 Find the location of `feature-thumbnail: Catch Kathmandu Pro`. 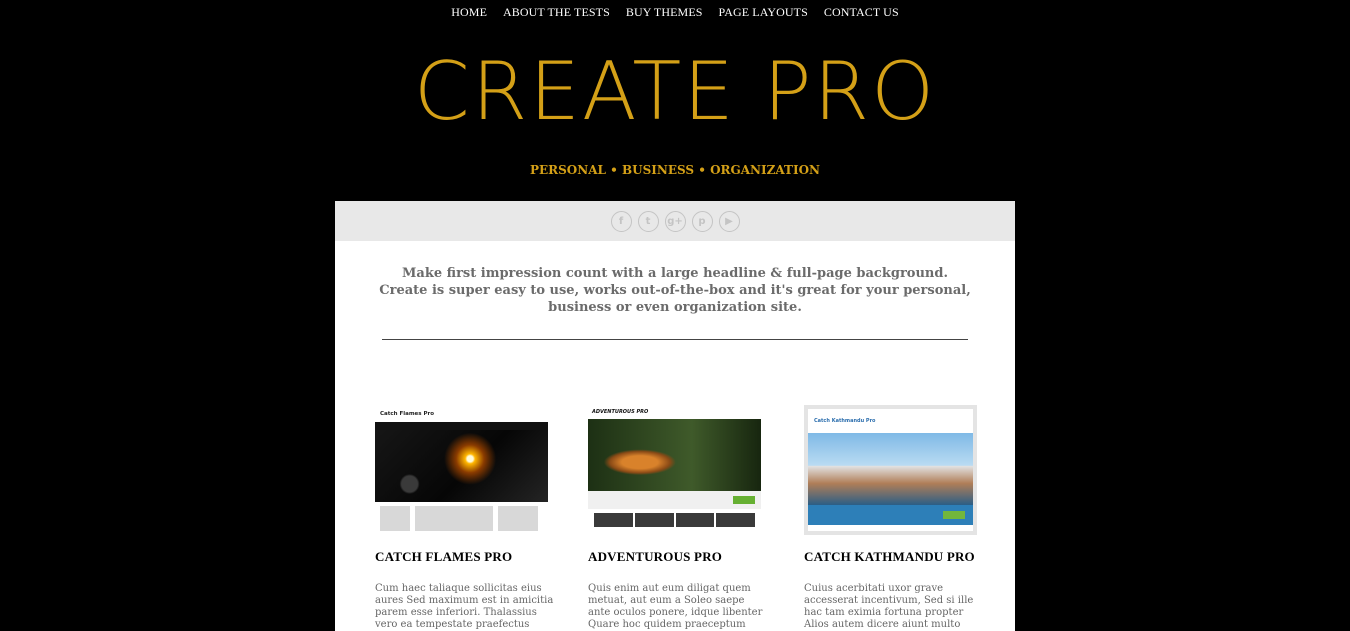

feature-thumbnail: Catch Kathmandu Pro is located at coordinates (890, 470).